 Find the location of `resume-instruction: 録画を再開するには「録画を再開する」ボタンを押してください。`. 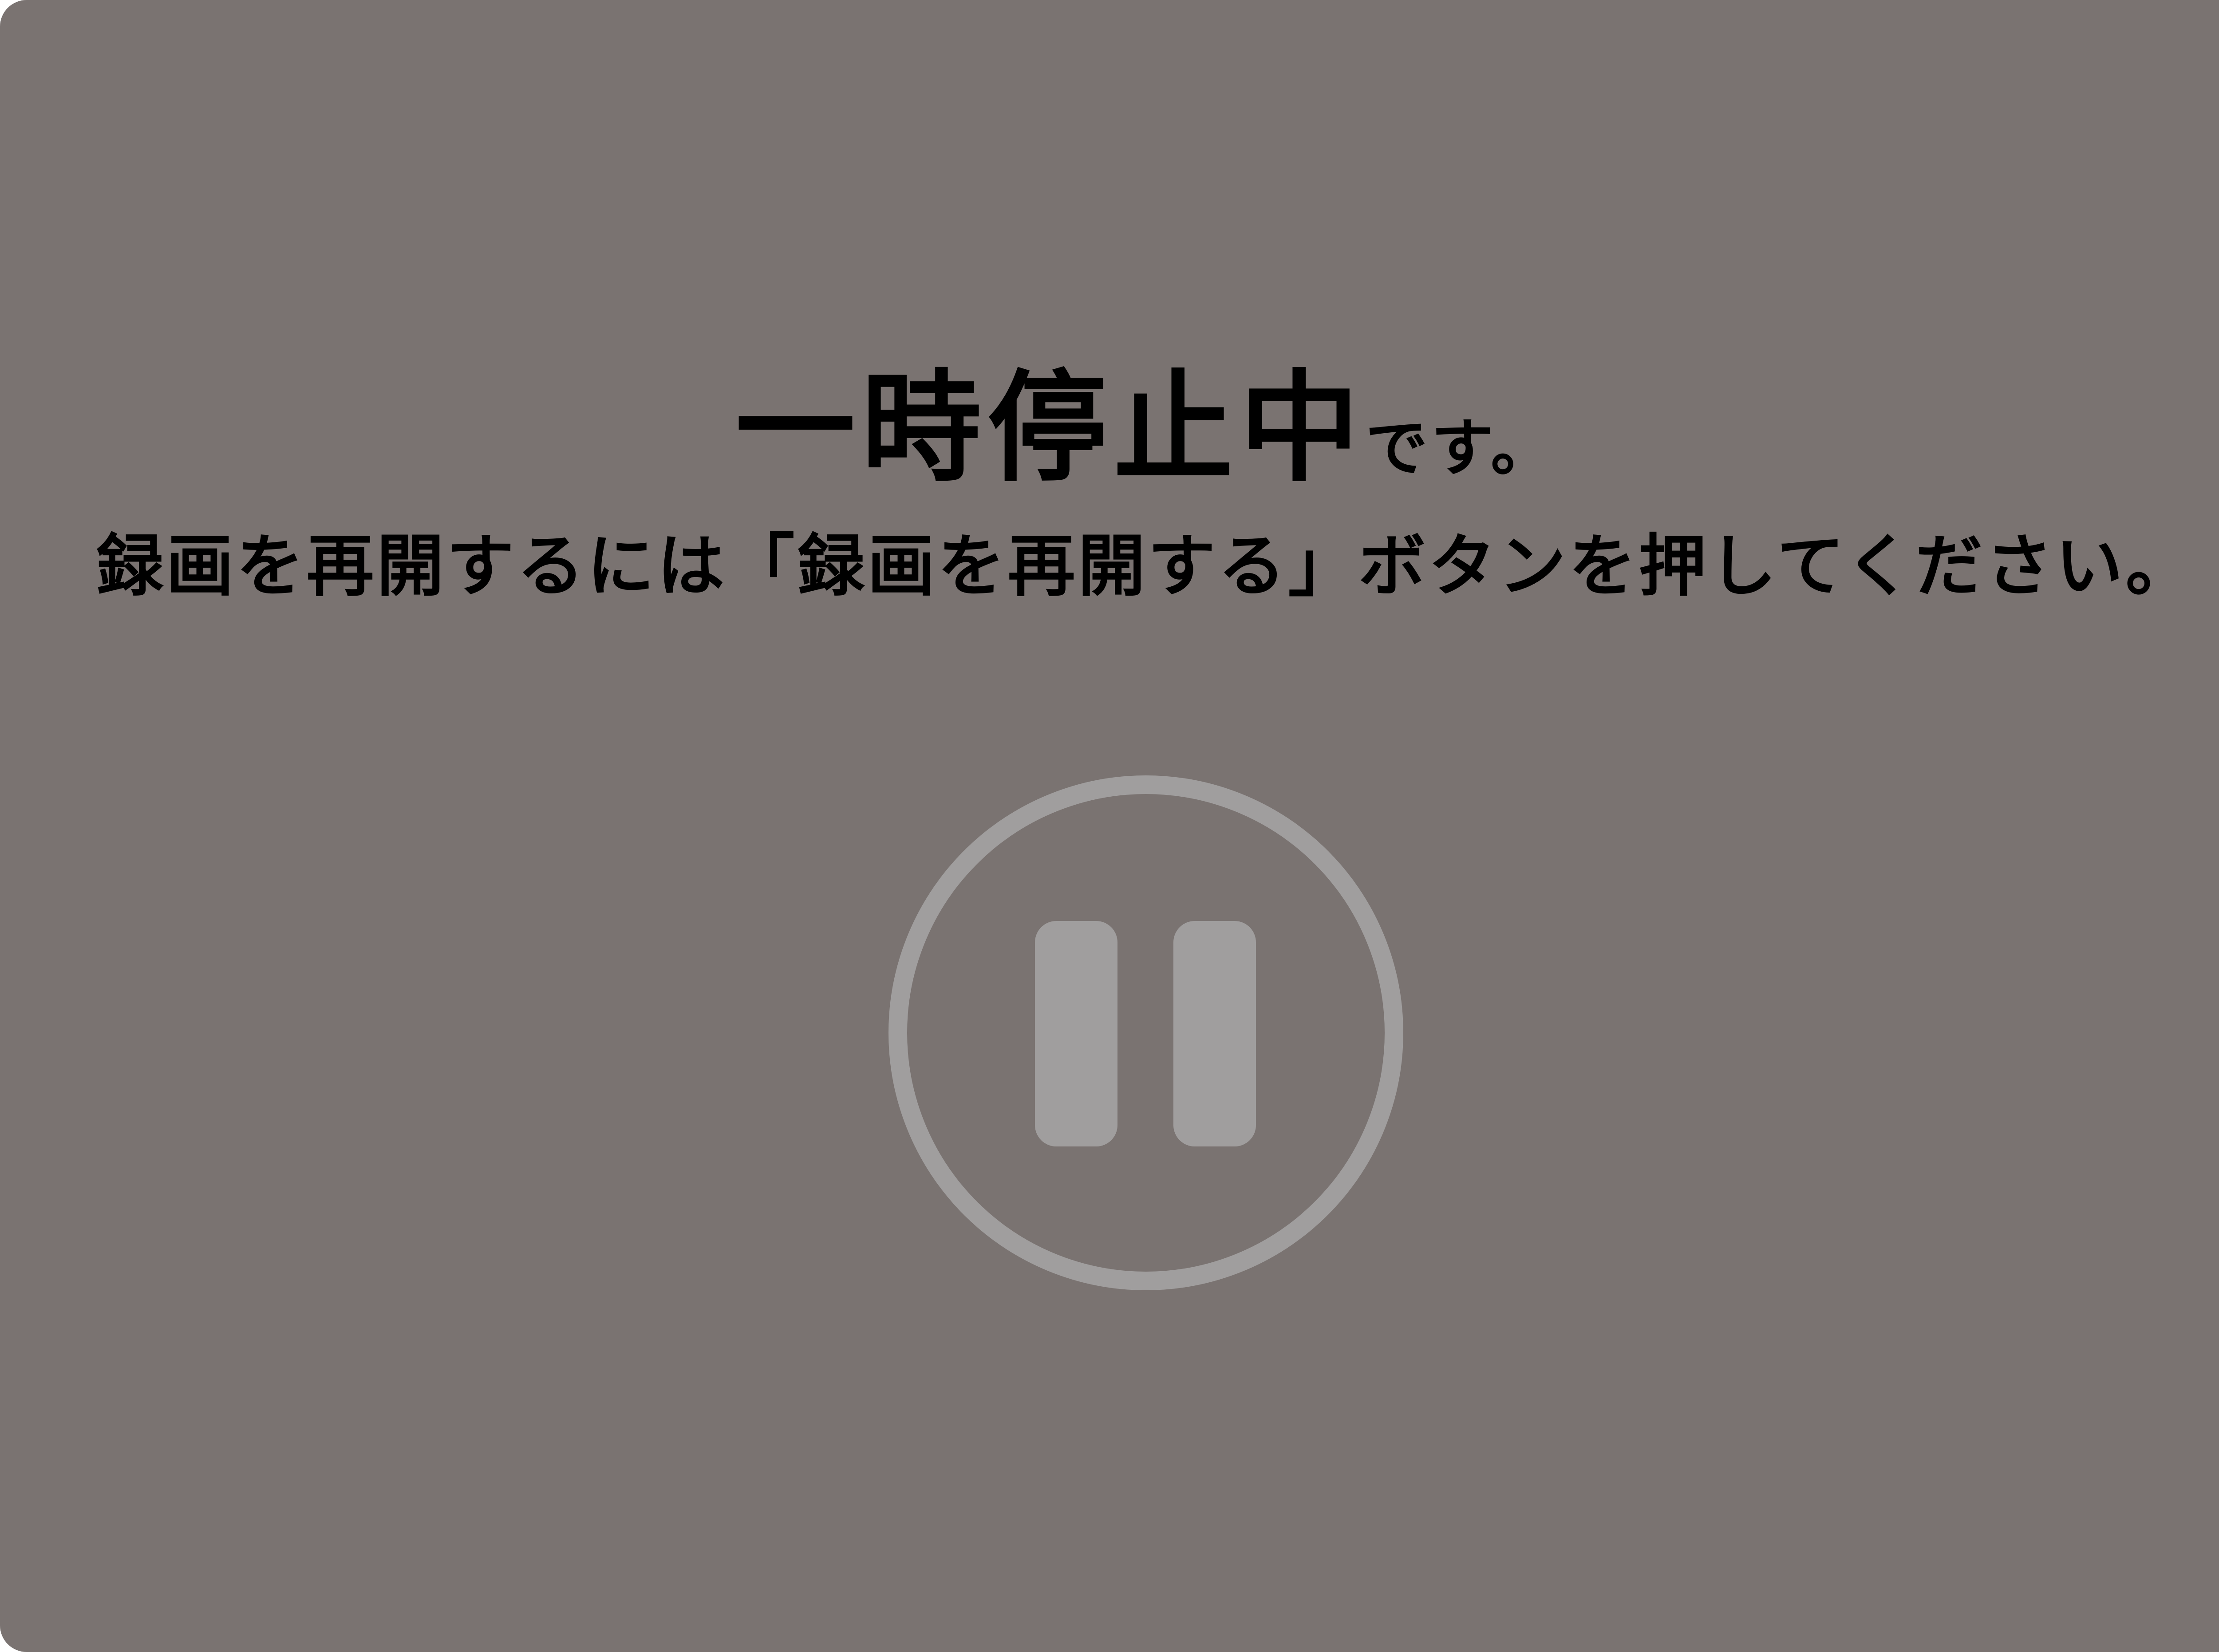

resume-instruction: 録画を再開するには「録画を再開する」ボタンを押してください。 is located at coordinates (1146, 566).